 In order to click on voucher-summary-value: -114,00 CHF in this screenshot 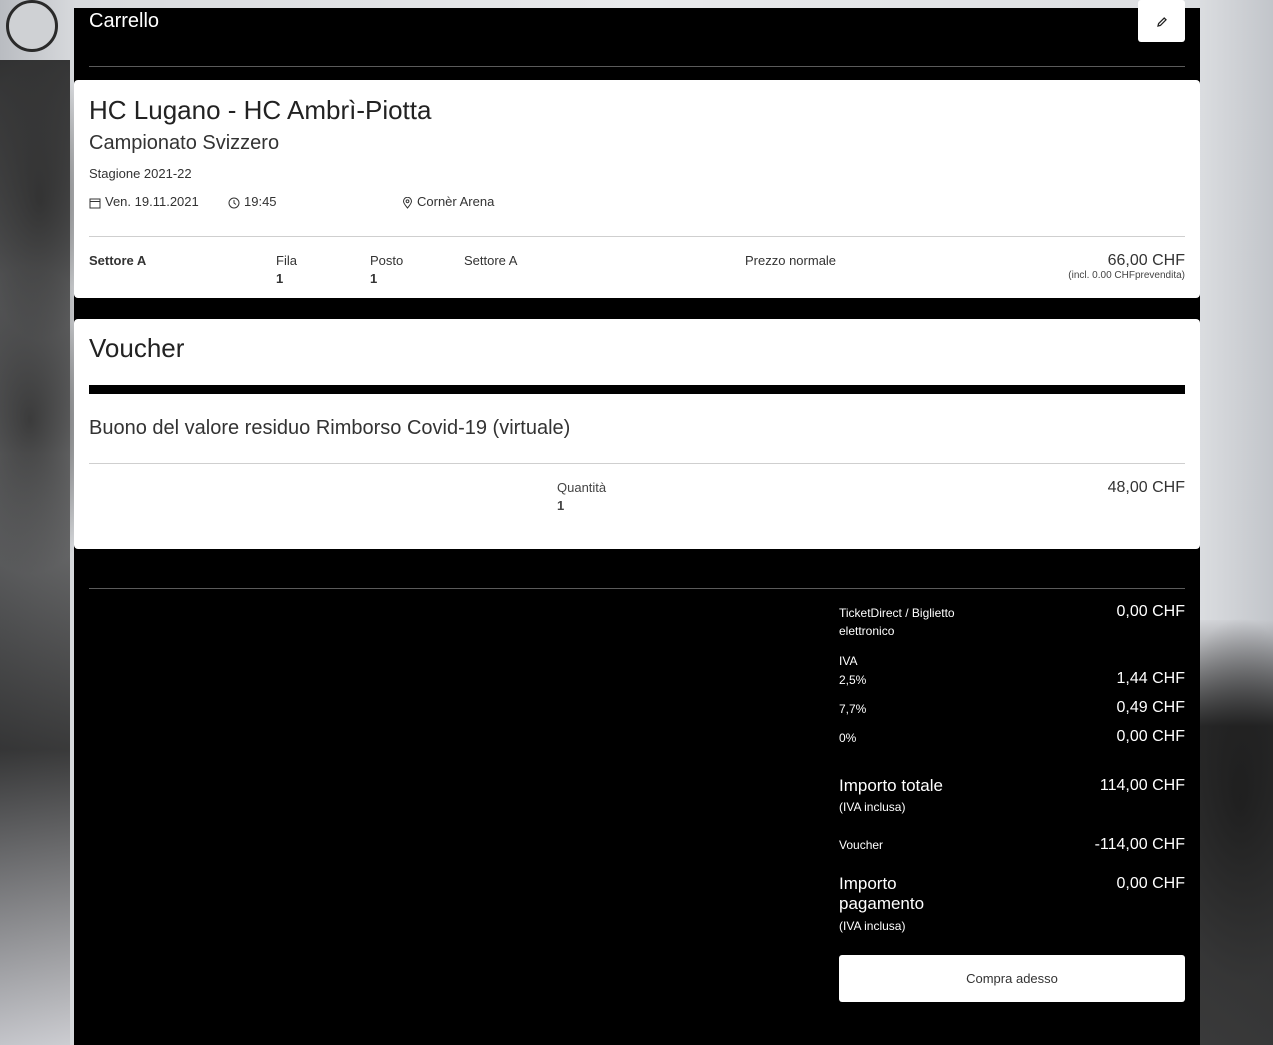, I will do `click(1139, 844)`.